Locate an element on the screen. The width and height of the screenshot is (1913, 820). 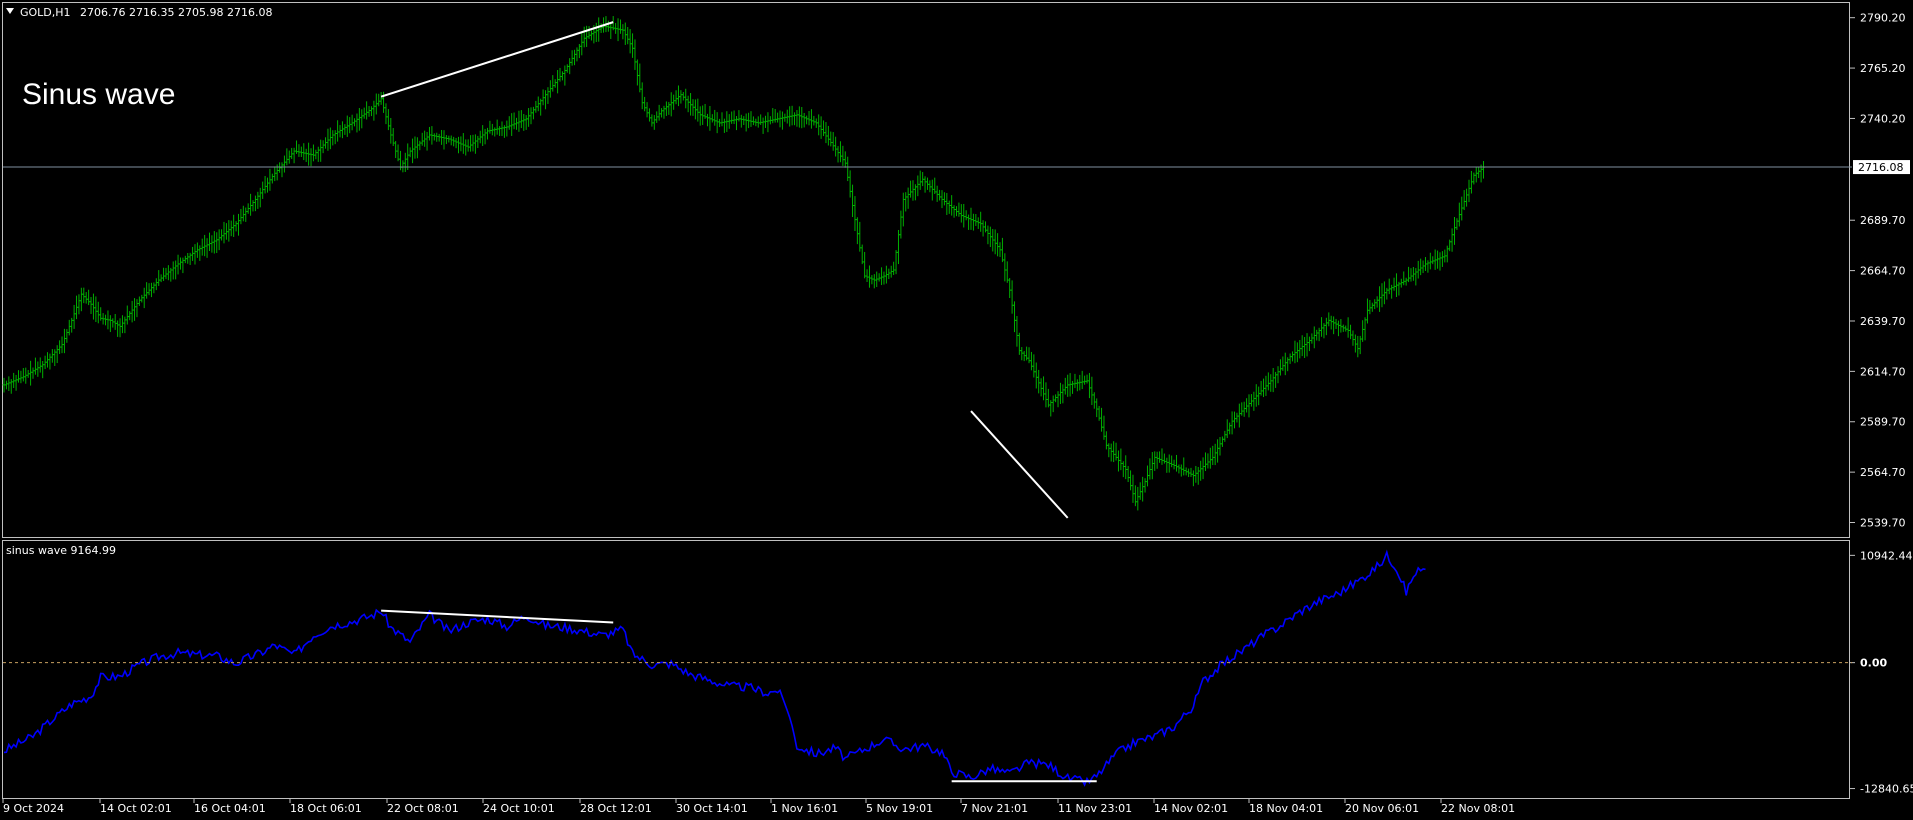
indicator-tick-label: -12840.65 is located at coordinates (1886, 789).